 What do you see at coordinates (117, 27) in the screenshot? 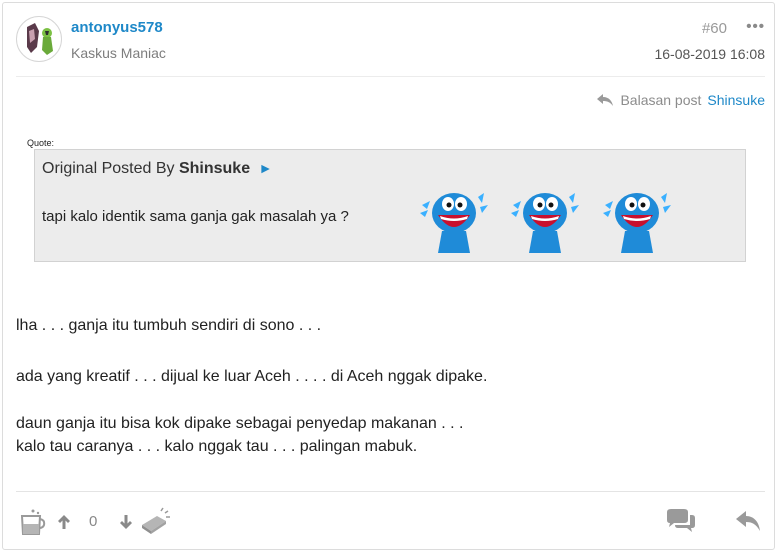
I see `username-link: antonyus578` at bounding box center [117, 27].